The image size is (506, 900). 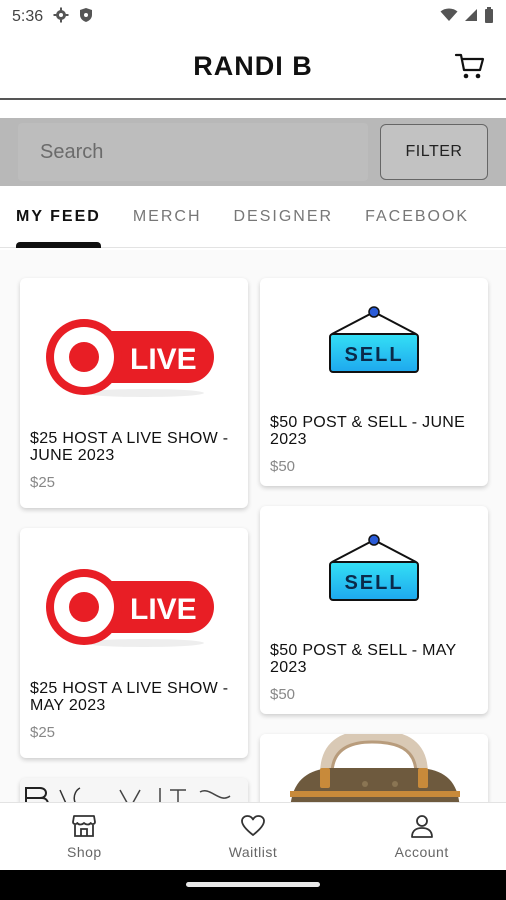 What do you see at coordinates (368, 431) in the screenshot?
I see `card-title: $50 POST & SELL - JUNE 2023` at bounding box center [368, 431].